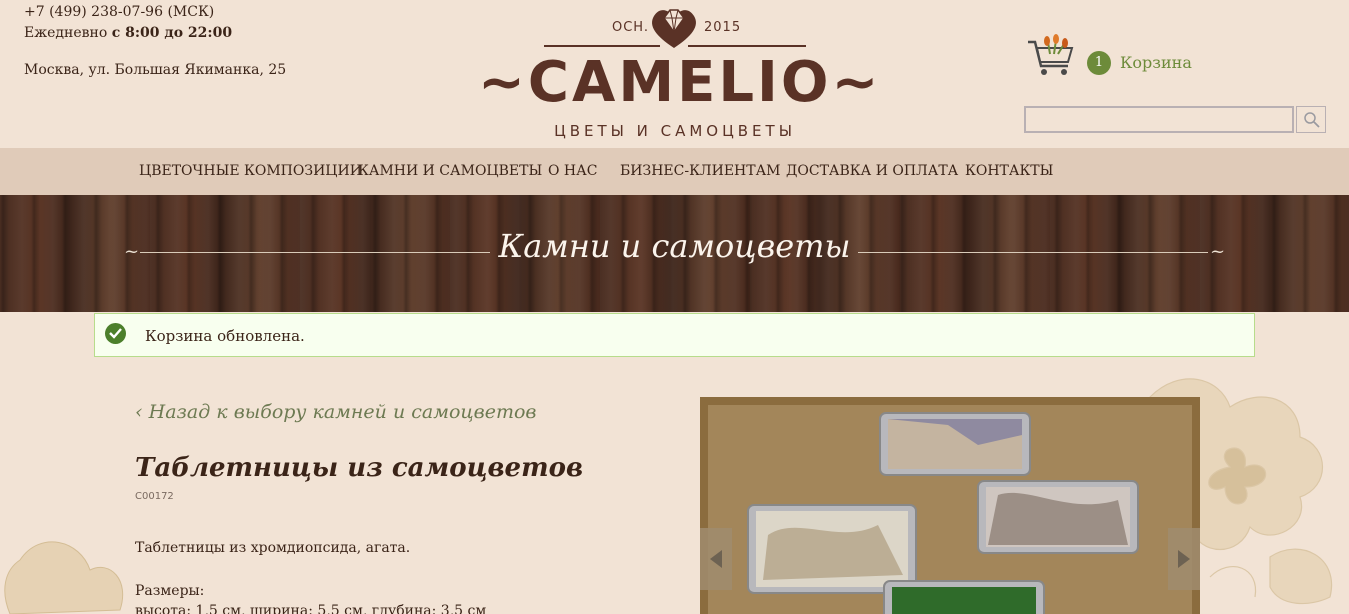  I want to click on flourish-right-icon: ~, so click(1218, 251).